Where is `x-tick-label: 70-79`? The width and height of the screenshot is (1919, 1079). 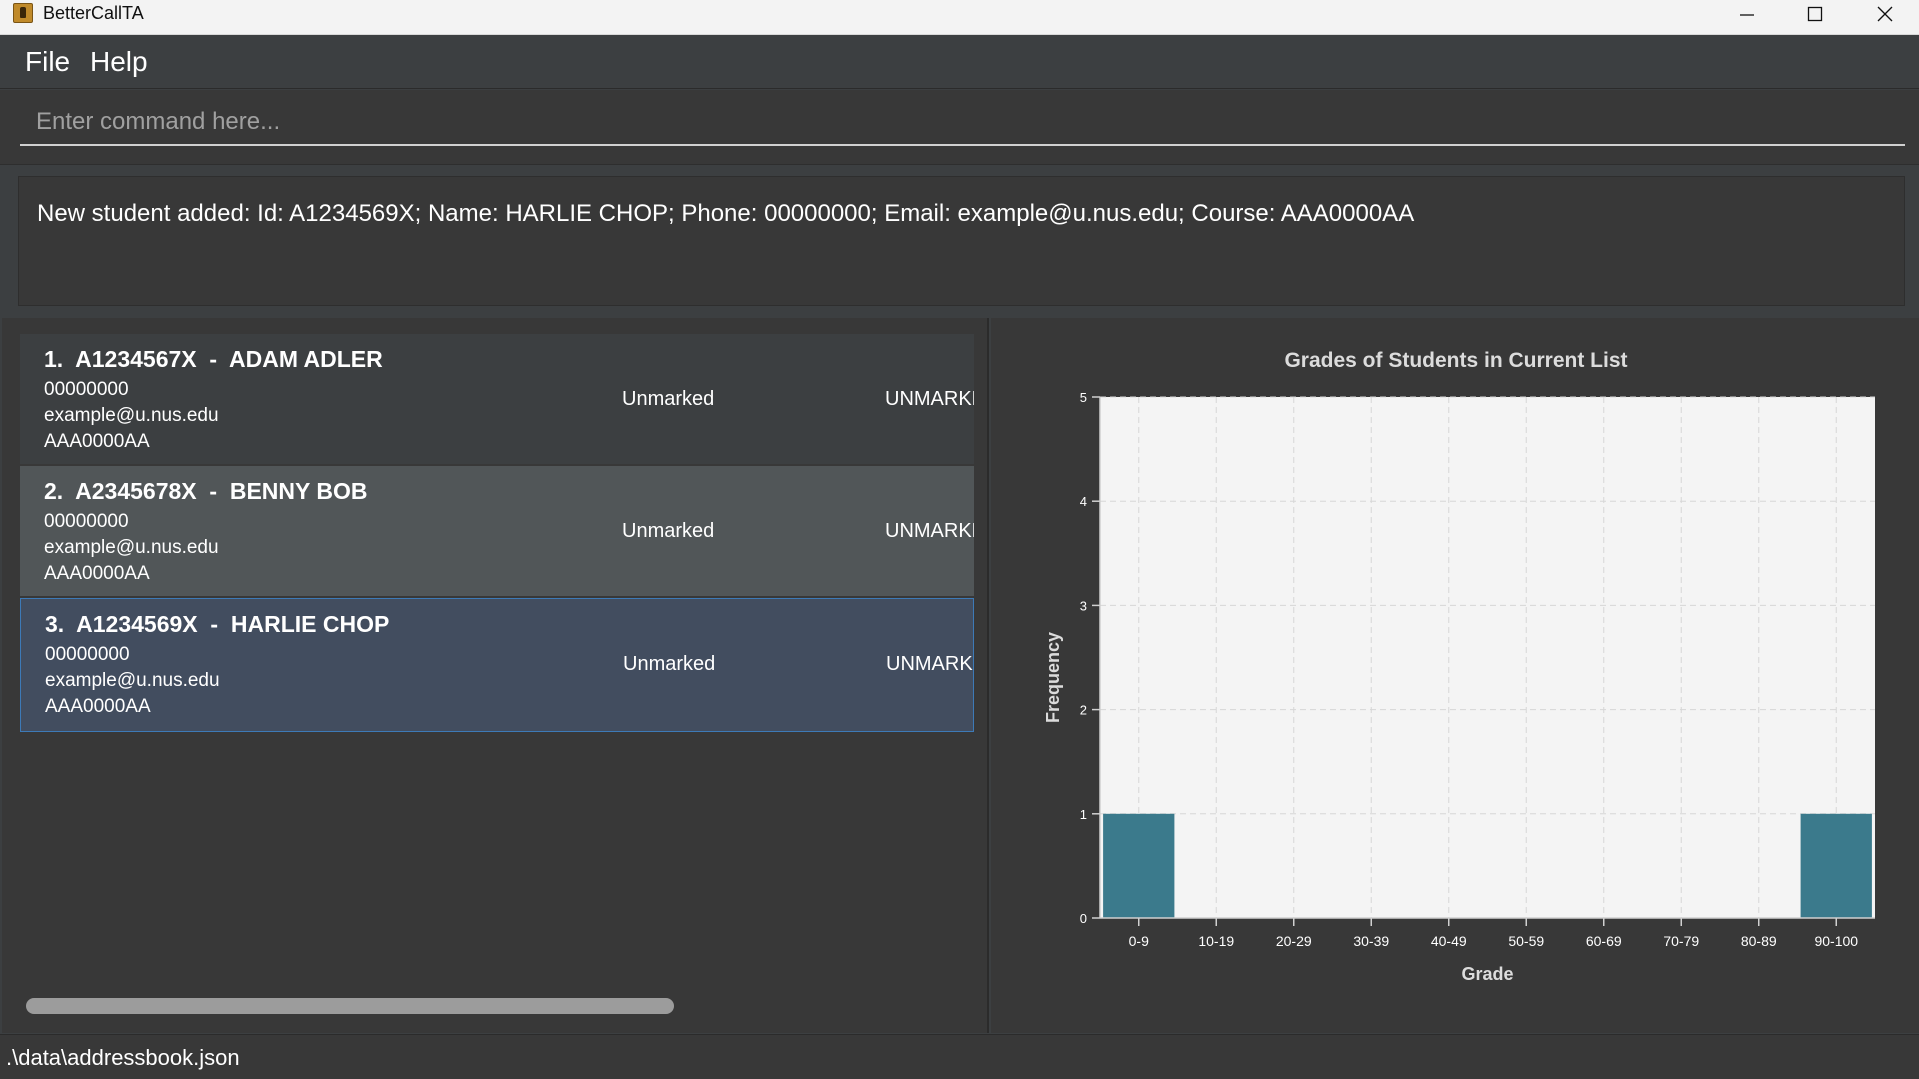
x-tick-label: 70-79 is located at coordinates (1681, 941).